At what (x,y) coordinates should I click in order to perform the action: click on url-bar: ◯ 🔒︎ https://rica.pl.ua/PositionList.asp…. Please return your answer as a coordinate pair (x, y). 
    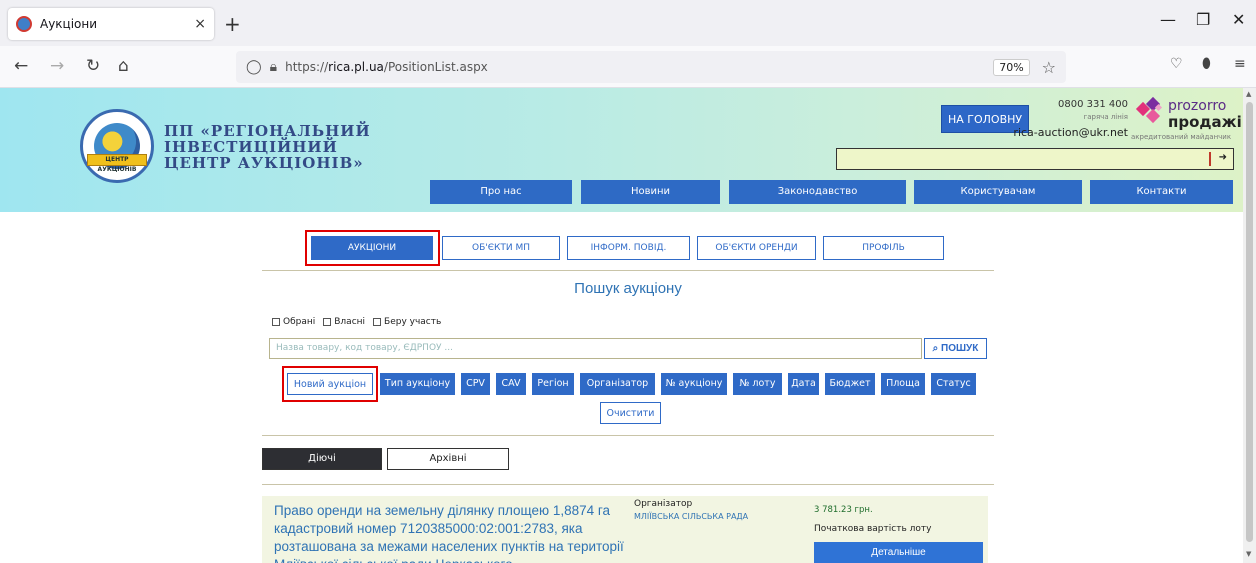
    Looking at the image, I should click on (651, 67).